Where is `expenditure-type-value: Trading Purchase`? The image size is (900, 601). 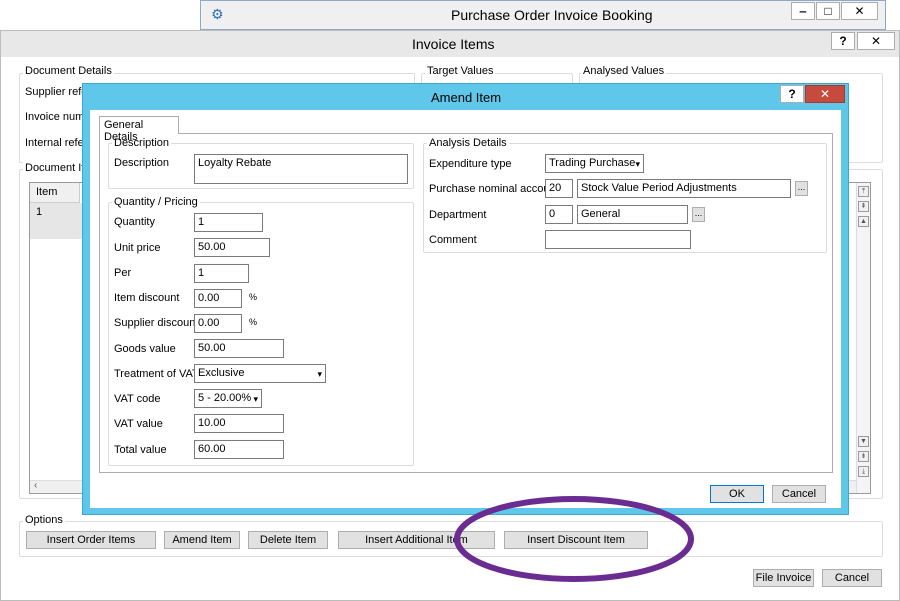
expenditure-type-value: Trading Purchase is located at coordinates (592, 163).